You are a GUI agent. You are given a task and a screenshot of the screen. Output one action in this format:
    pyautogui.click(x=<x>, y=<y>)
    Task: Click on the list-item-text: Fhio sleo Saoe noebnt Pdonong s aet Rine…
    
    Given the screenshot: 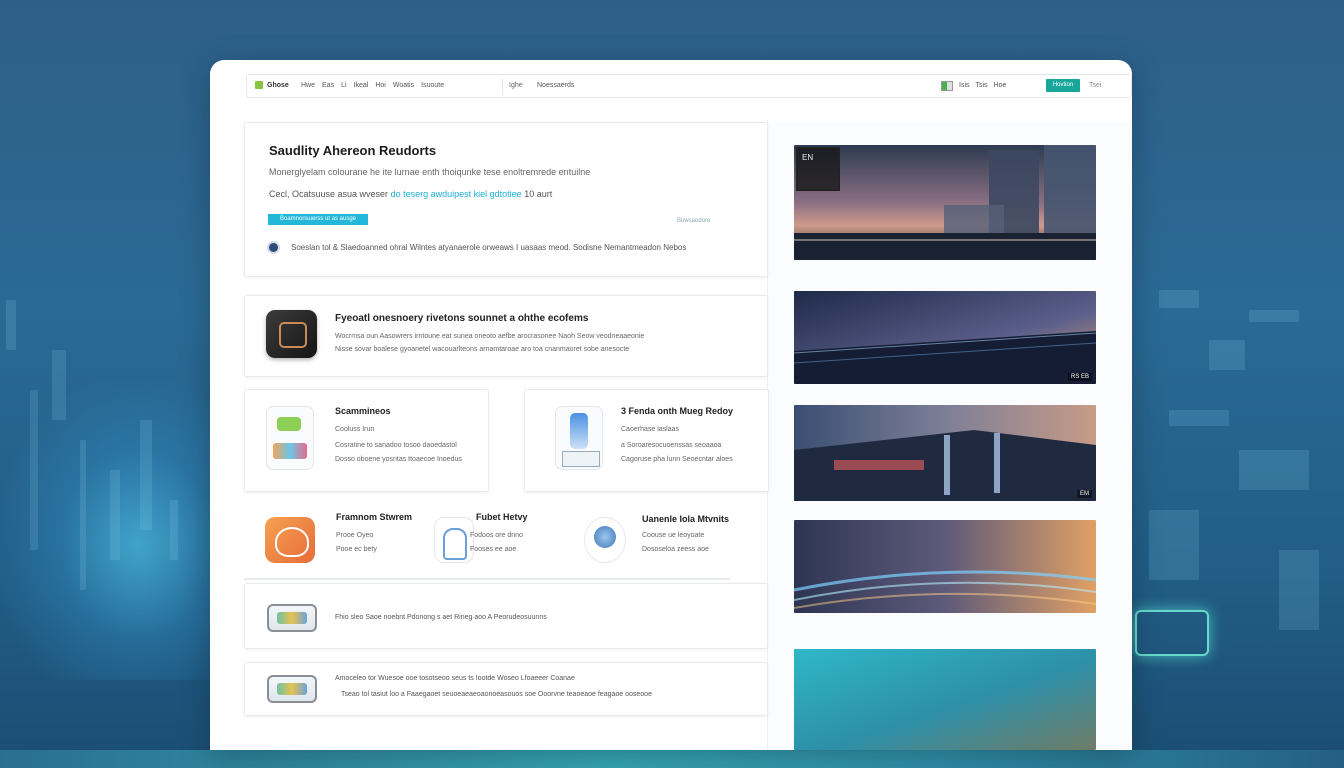 What is the action you would take?
    pyautogui.click(x=441, y=617)
    